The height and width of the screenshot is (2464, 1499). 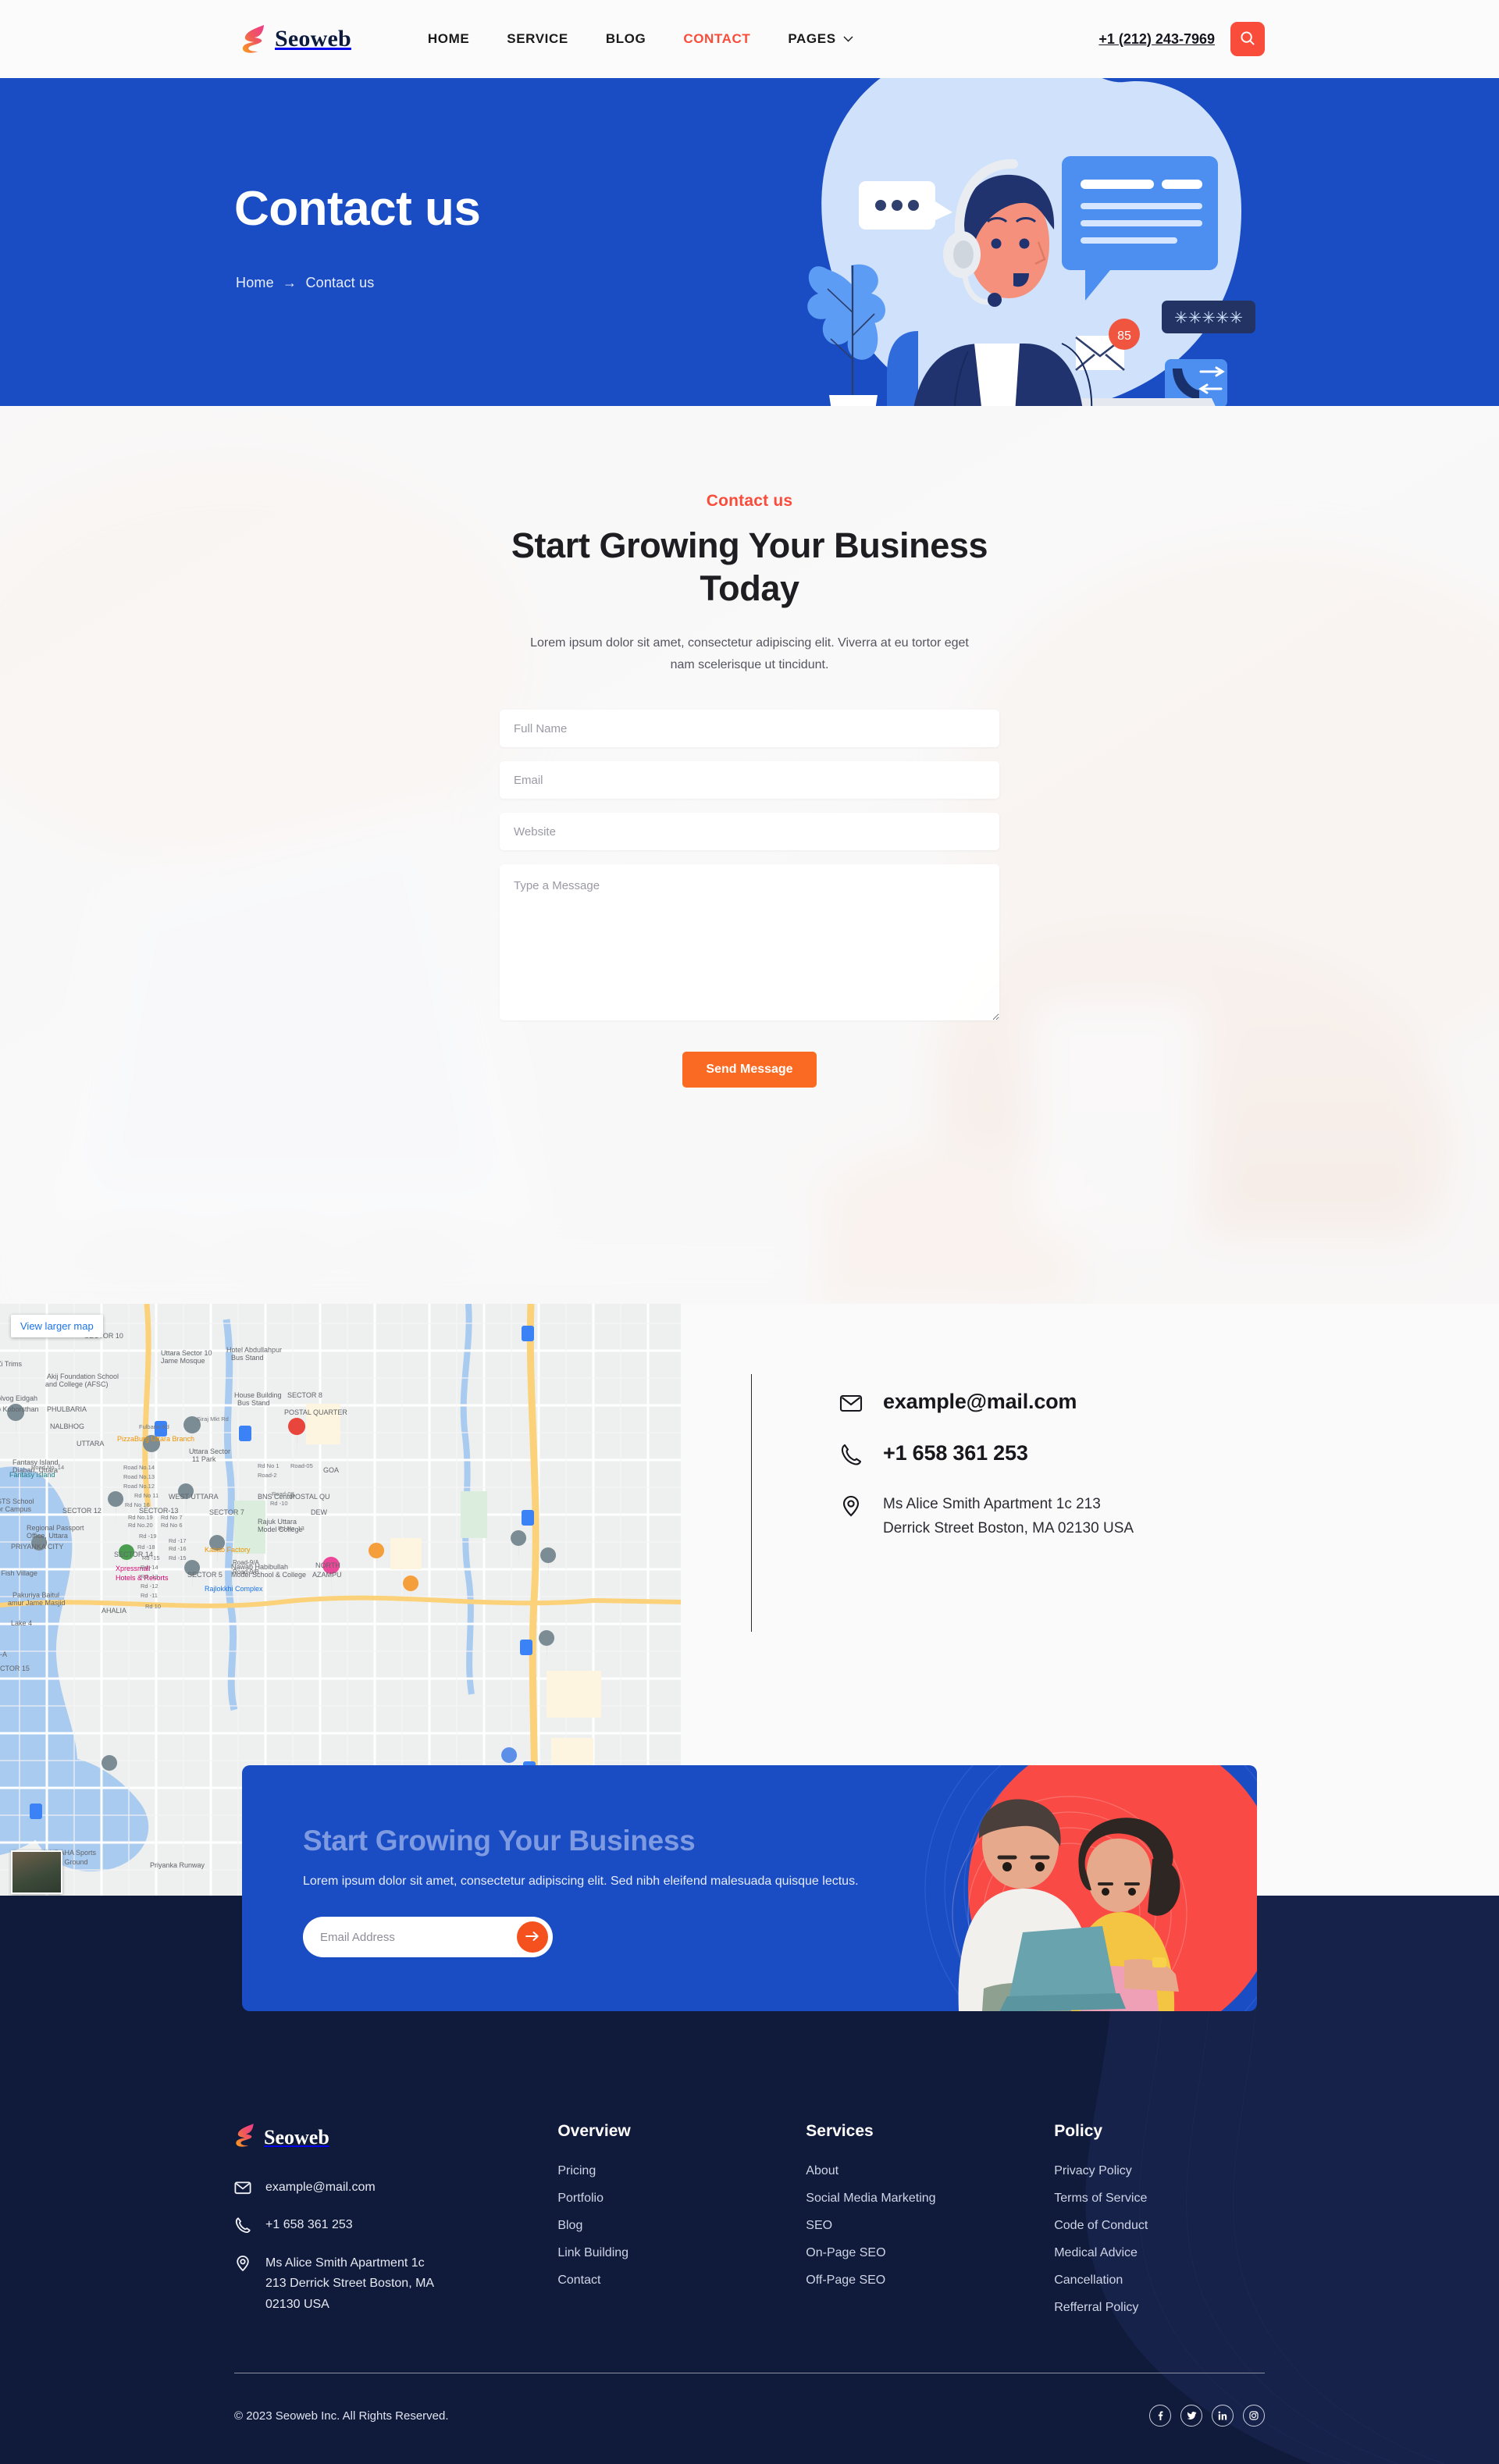 I want to click on svg-text: e Fish Village, so click(x=18, y=1573).